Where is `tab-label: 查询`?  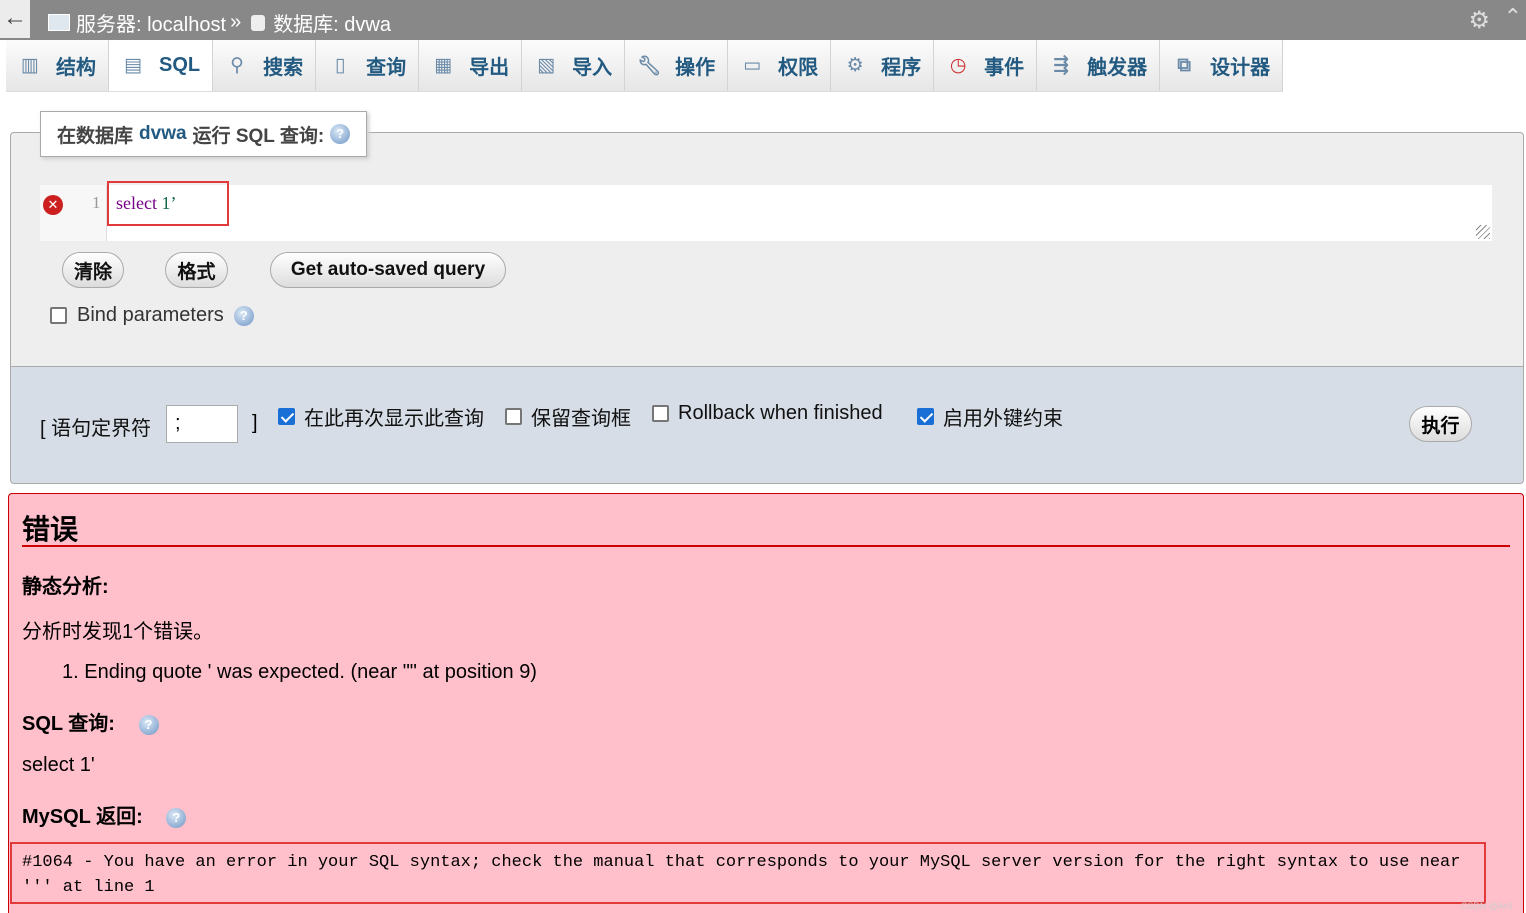
tab-label: 查询 is located at coordinates (386, 68).